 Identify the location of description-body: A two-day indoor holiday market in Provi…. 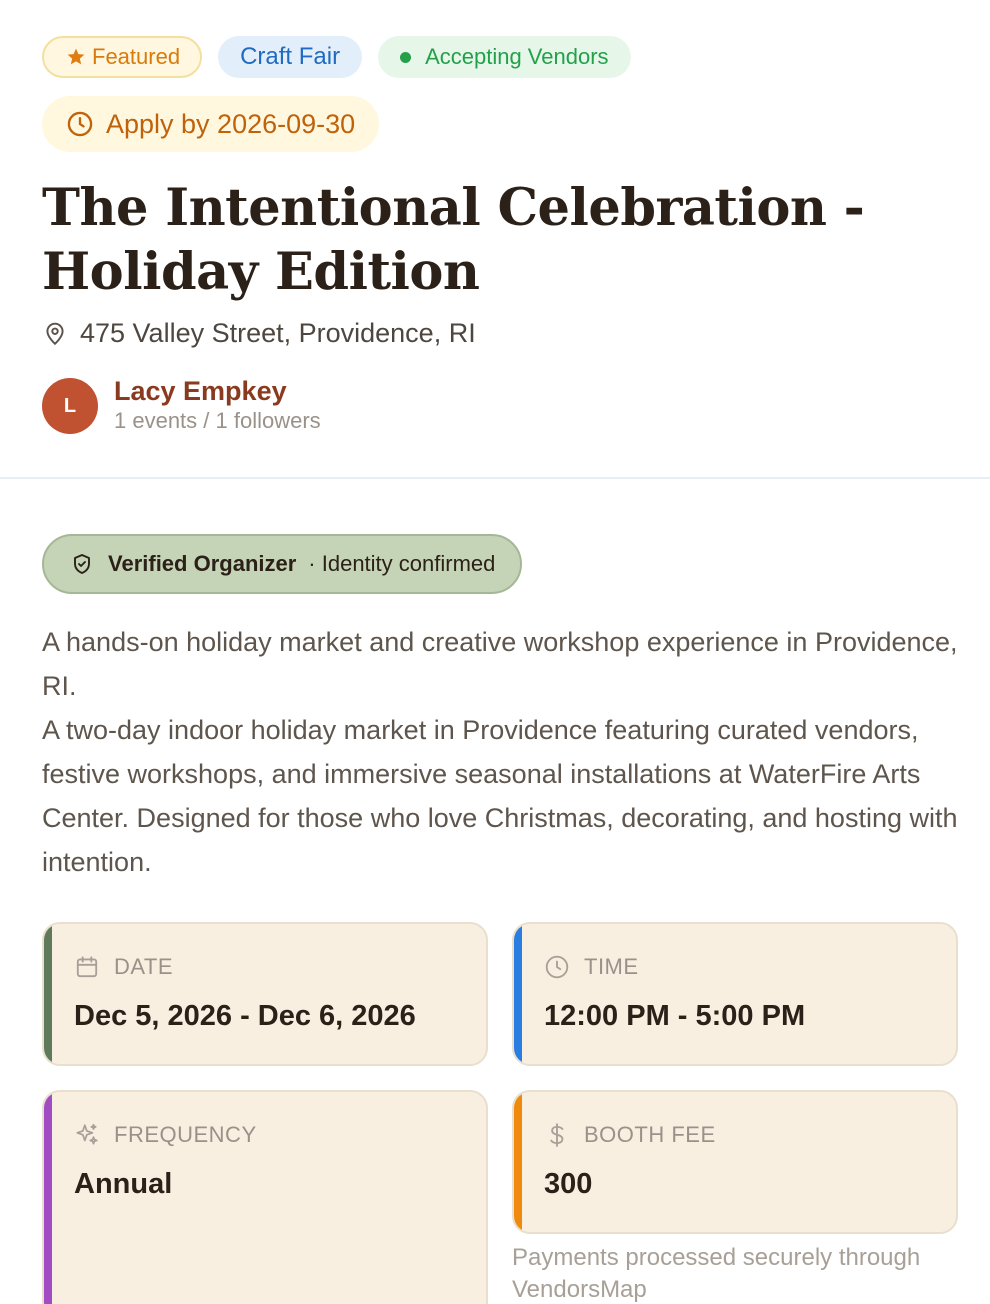
(500, 796).